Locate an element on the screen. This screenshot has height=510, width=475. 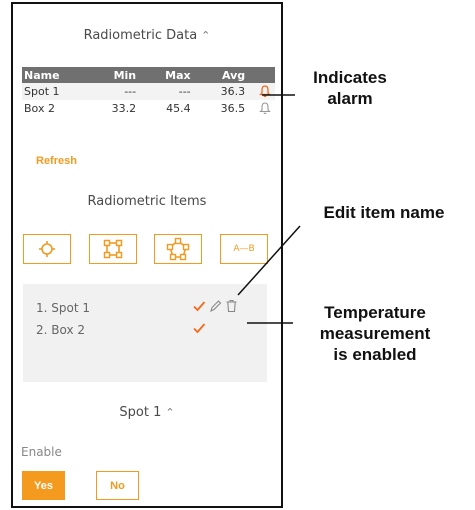
edit-callout: Edit item name is located at coordinates (384, 212).